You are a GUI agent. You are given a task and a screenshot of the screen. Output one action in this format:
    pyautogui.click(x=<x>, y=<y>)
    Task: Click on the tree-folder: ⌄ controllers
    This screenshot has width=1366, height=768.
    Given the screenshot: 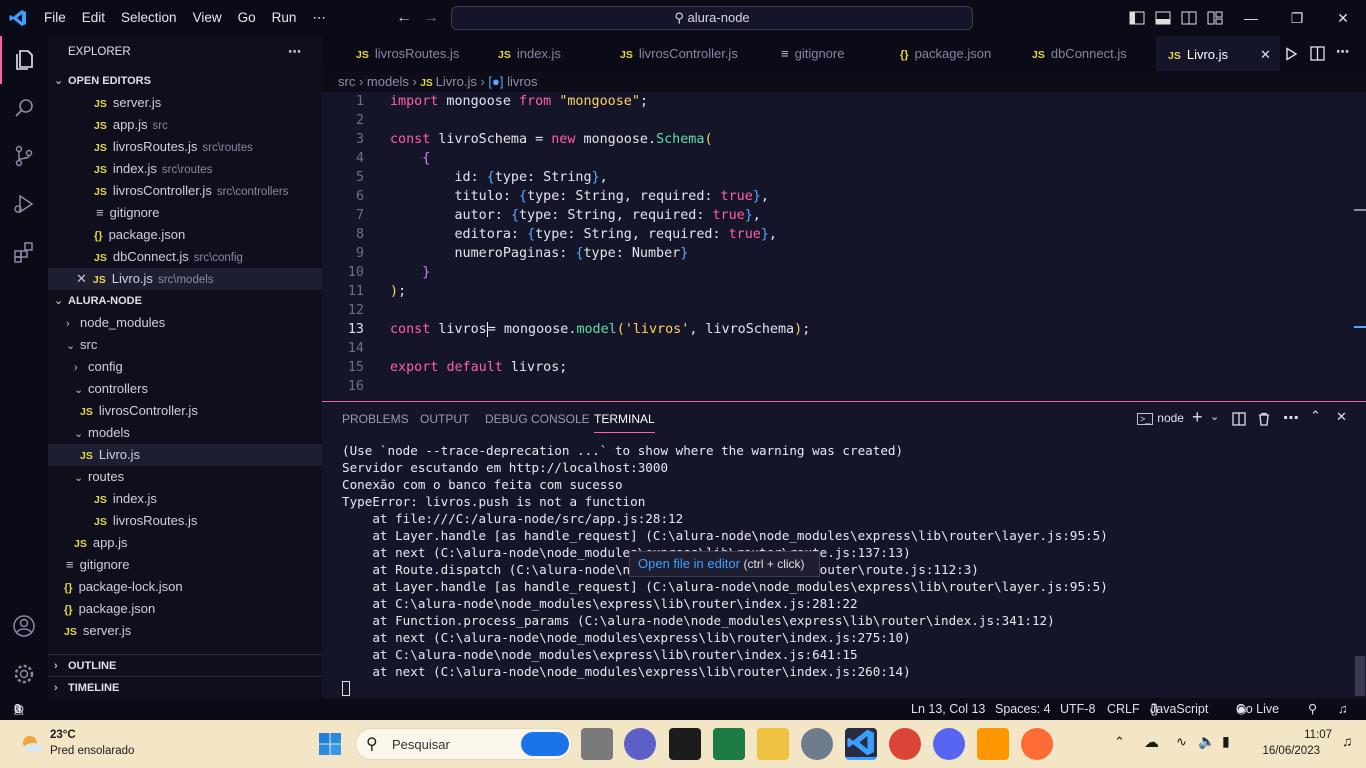 What is the action you would take?
    pyautogui.click(x=185, y=389)
    